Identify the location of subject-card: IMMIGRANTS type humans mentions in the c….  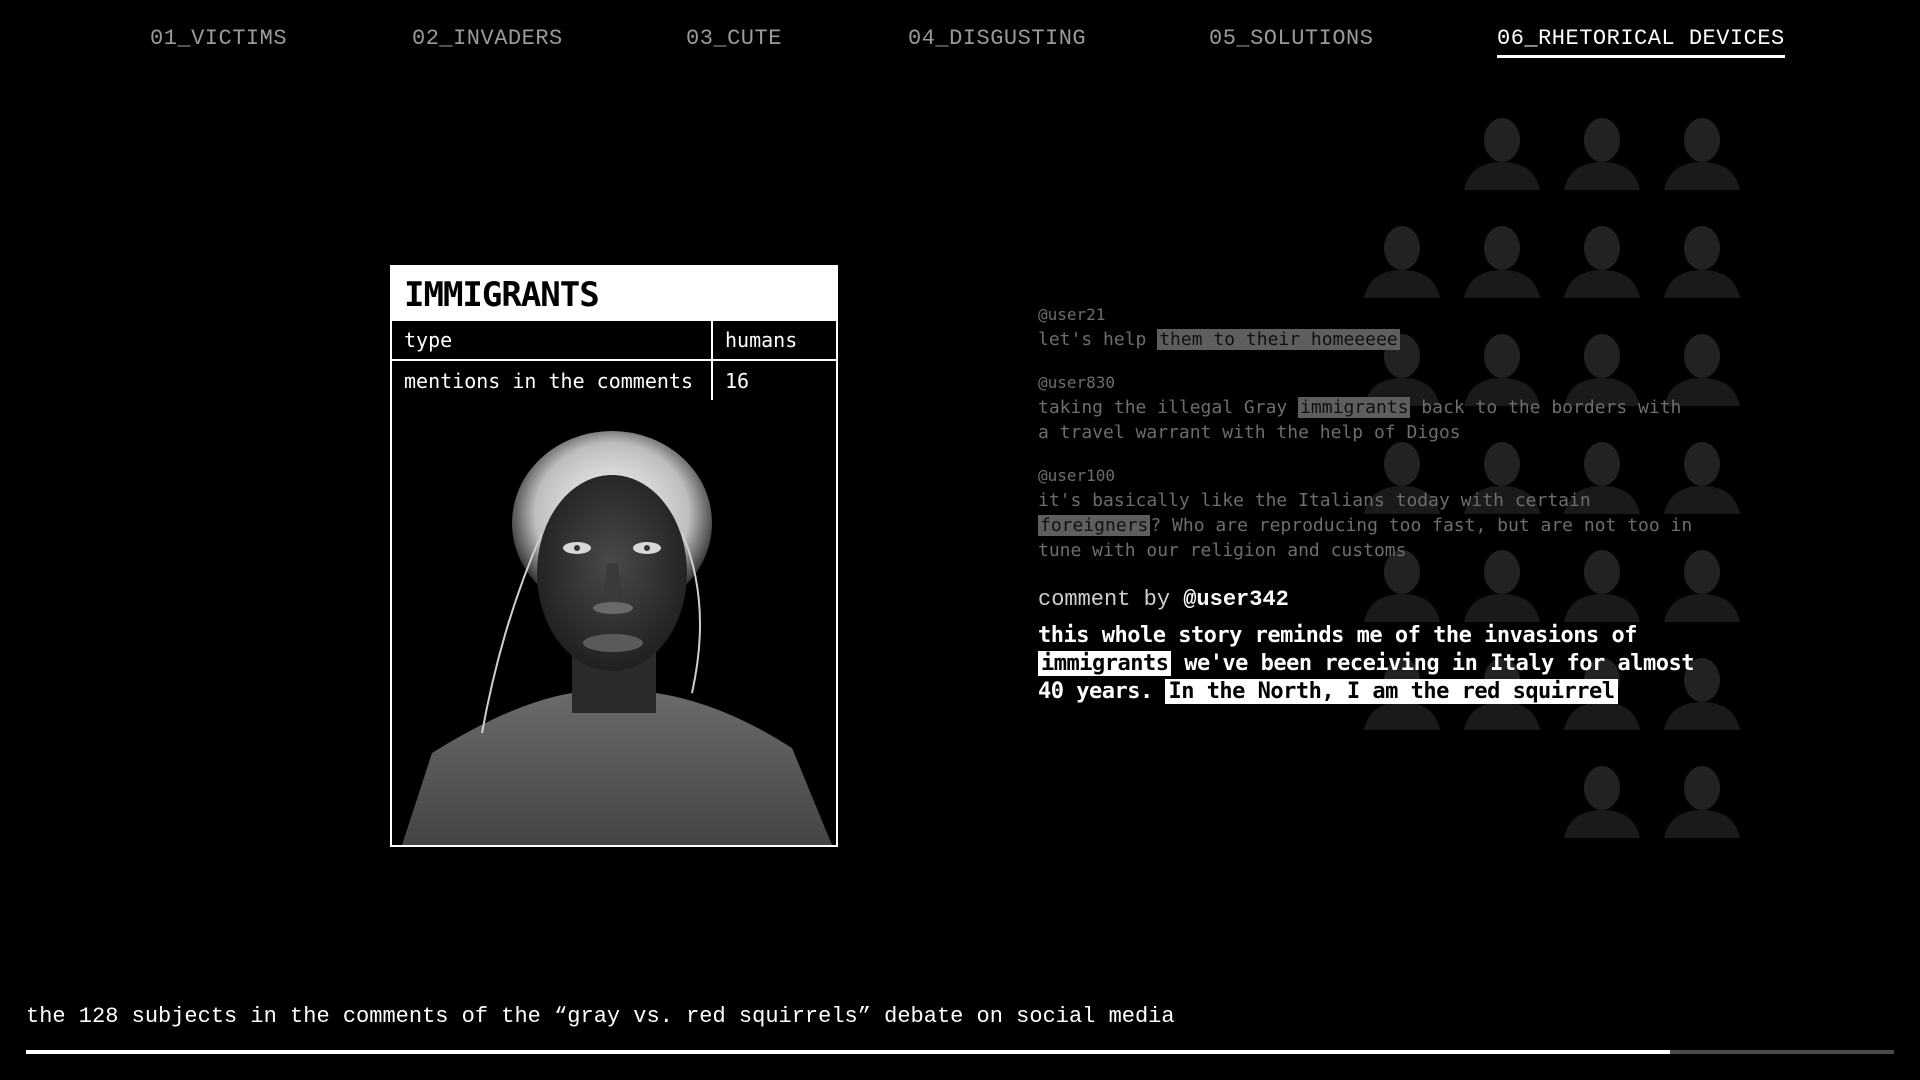
(614, 556).